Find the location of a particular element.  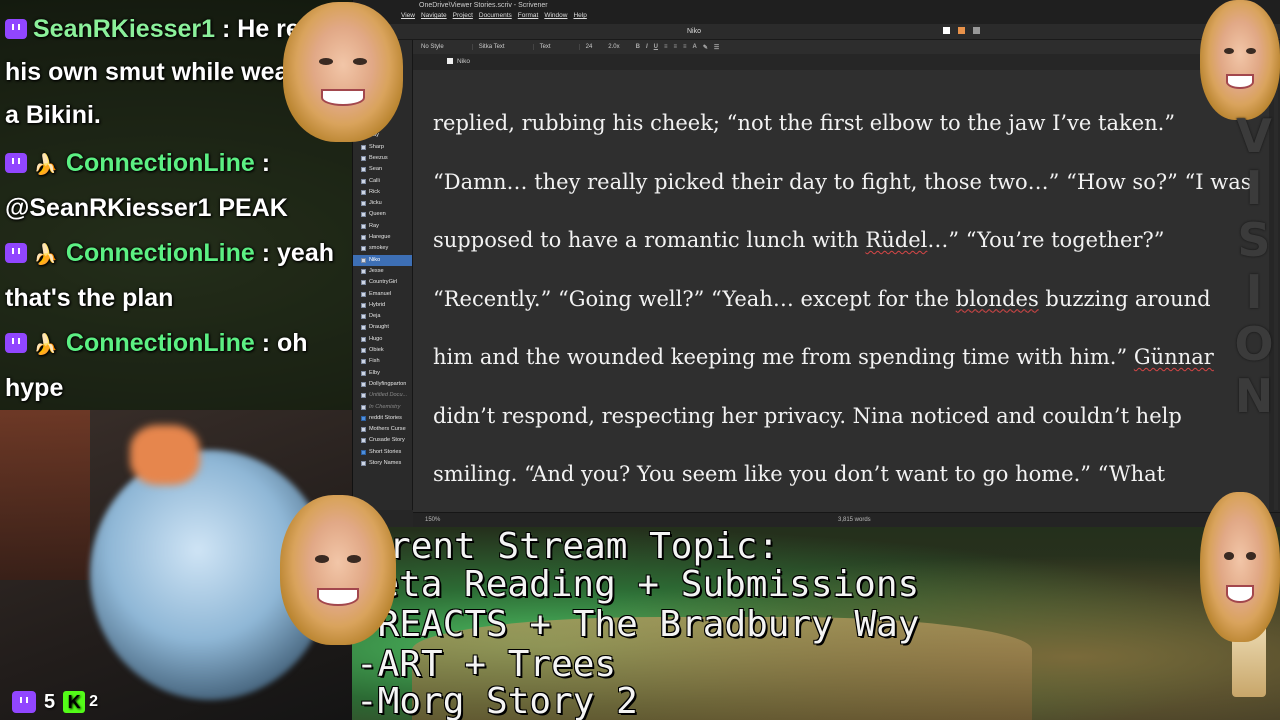

font-select: Sitka Text is located at coordinates (506, 47).